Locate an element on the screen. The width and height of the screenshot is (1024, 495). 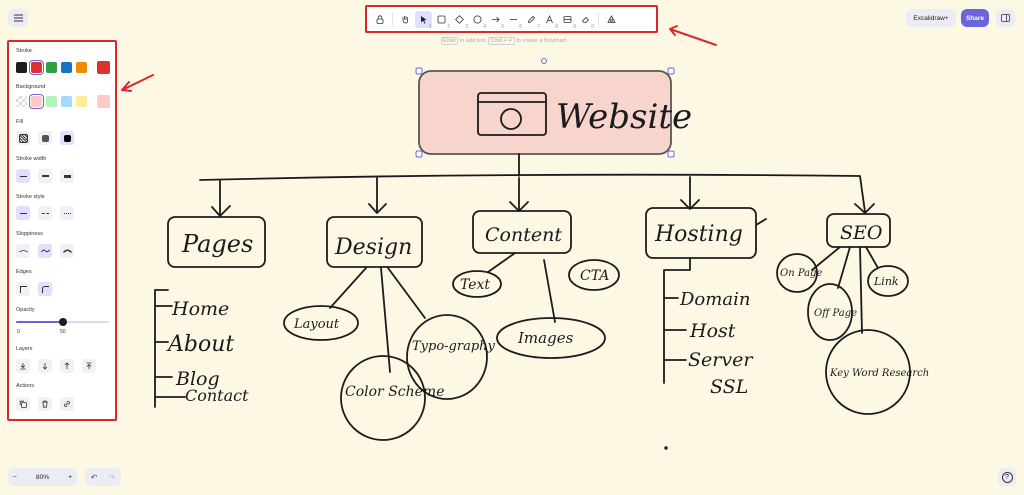
stroke-width-thin-button is located at coordinates (23, 176).